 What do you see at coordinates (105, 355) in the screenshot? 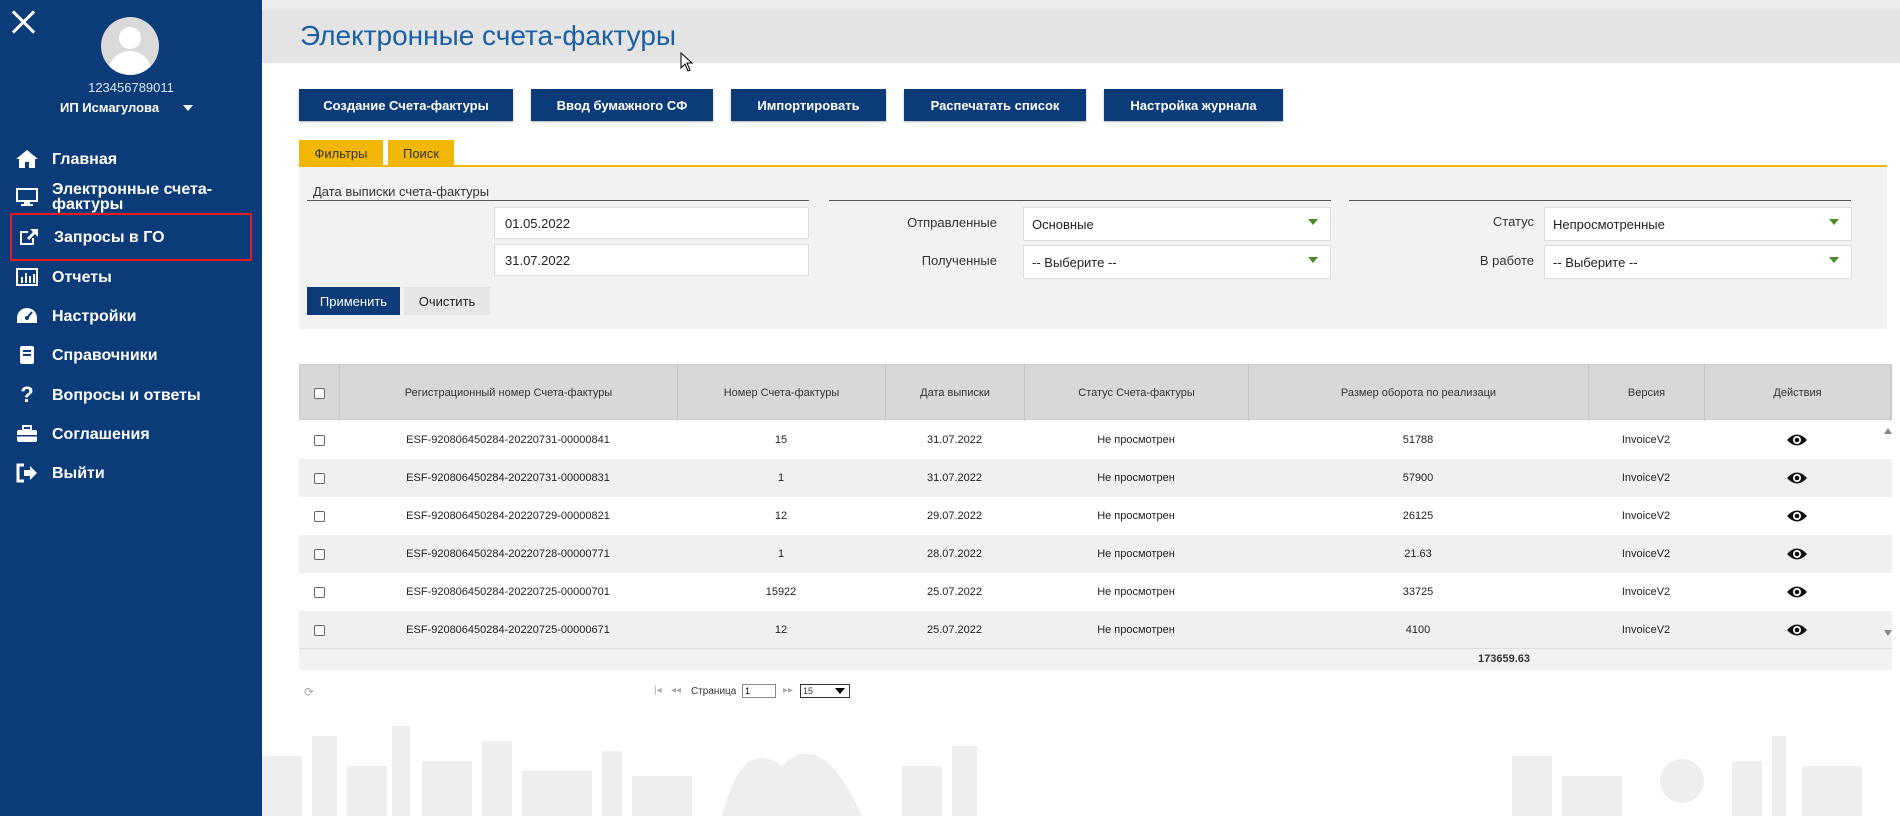
I see `sidebar-item-label: Справочники` at bounding box center [105, 355].